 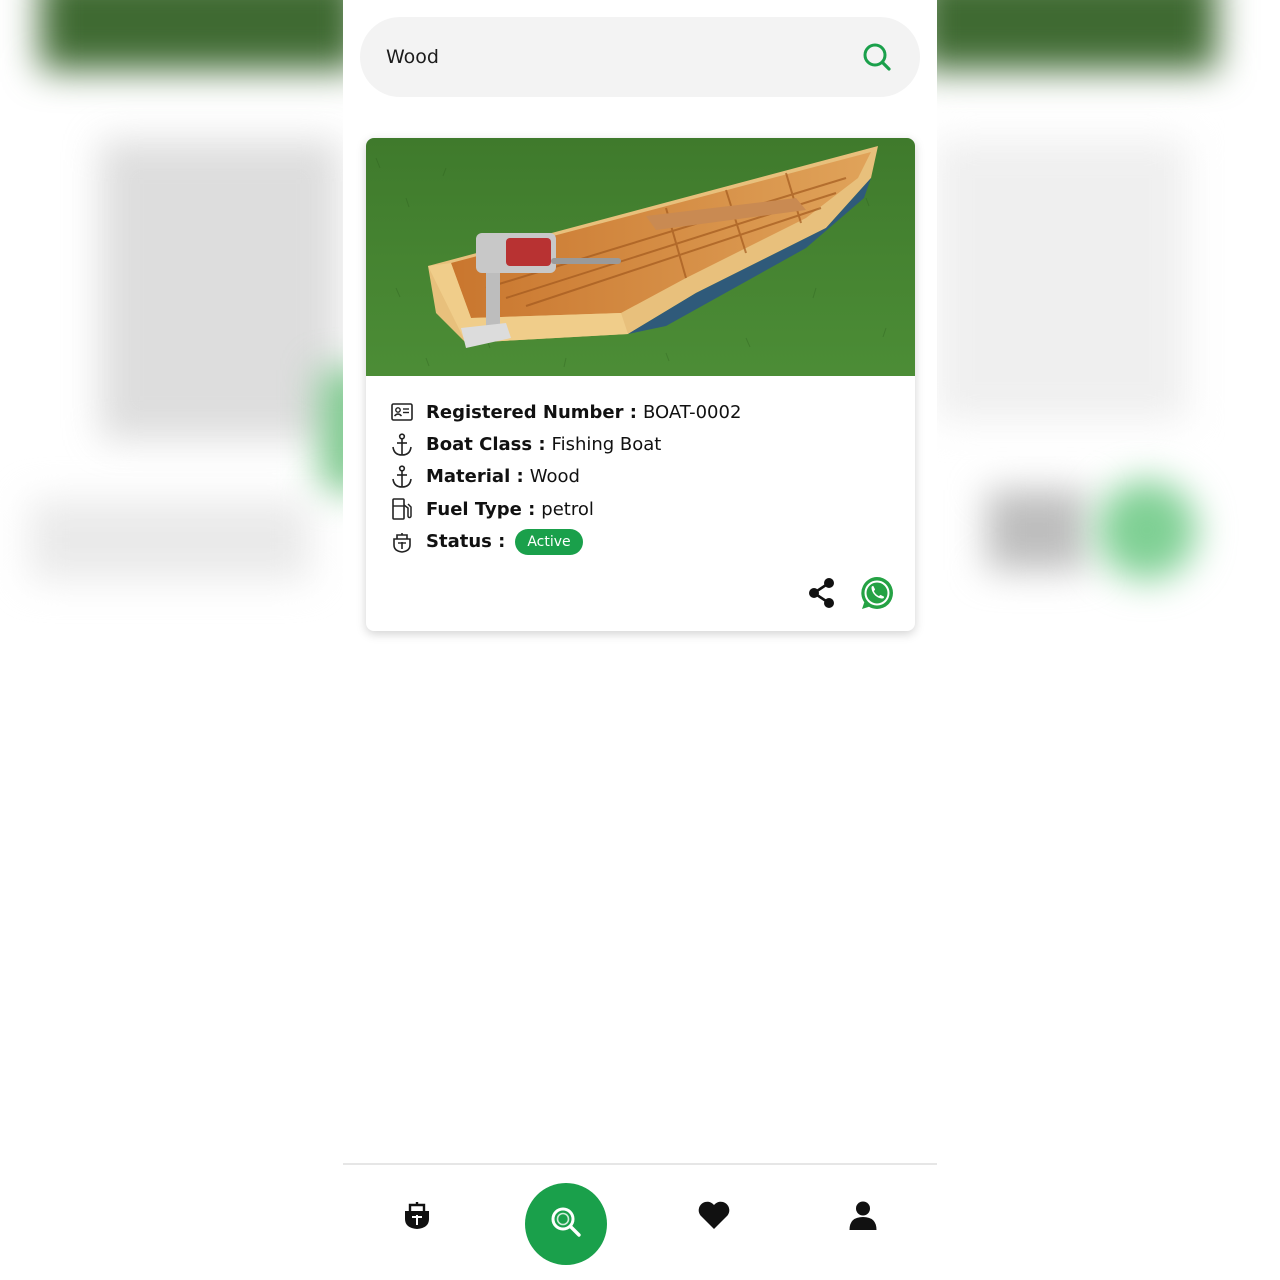 I want to click on material-label: Material :, so click(x=475, y=477).